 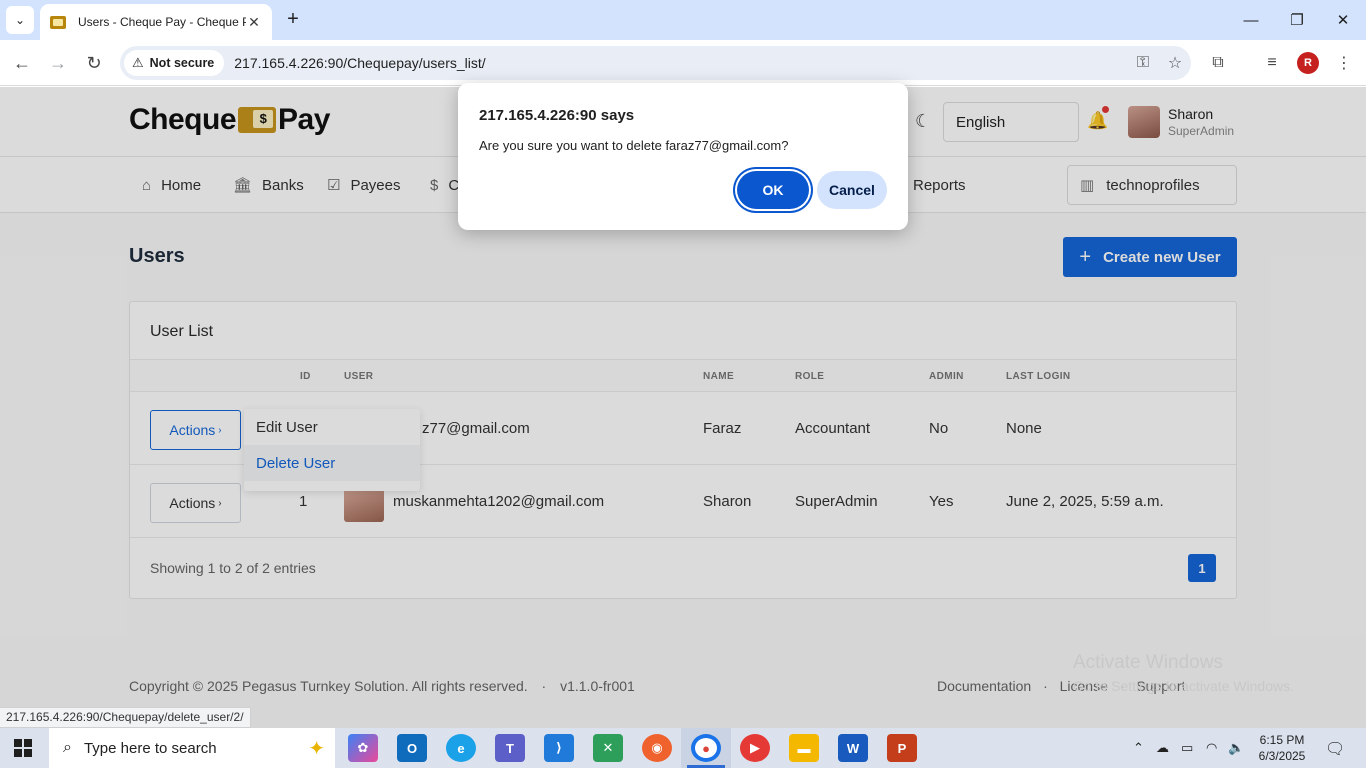 I want to click on cheque-favicon-icon, so click(x=58, y=22).